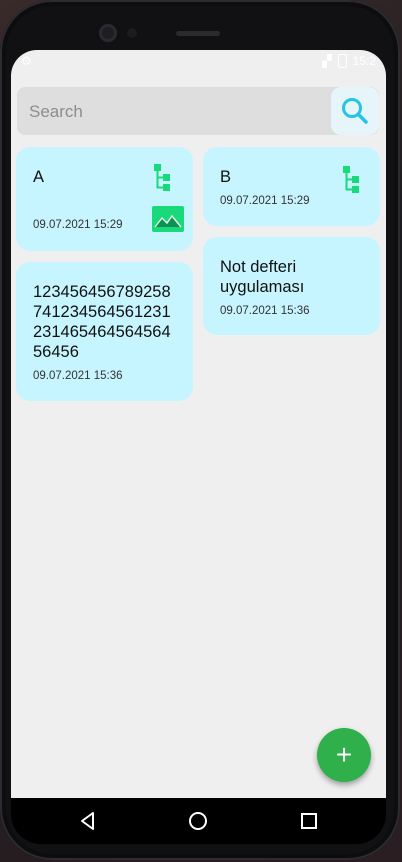 This screenshot has height=862, width=402. Describe the element at coordinates (342, 61) in the screenshot. I see `battery-icon` at that location.